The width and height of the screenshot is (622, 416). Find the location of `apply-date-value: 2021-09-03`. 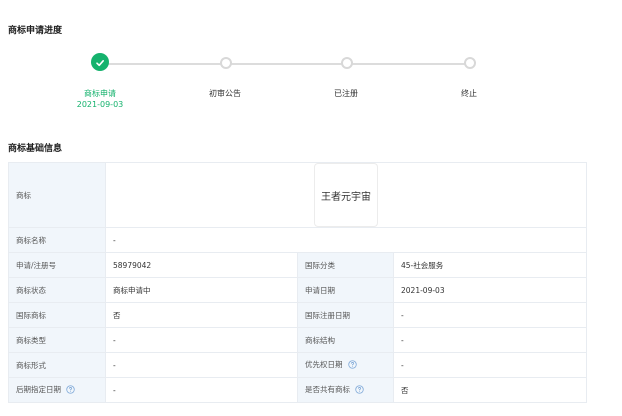

apply-date-value: 2021-09-03 is located at coordinates (490, 290).